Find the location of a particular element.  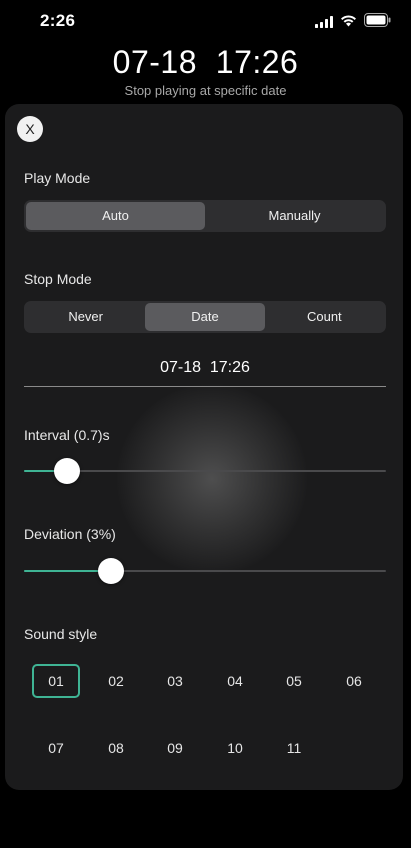

close-button: X is located at coordinates (30, 129).